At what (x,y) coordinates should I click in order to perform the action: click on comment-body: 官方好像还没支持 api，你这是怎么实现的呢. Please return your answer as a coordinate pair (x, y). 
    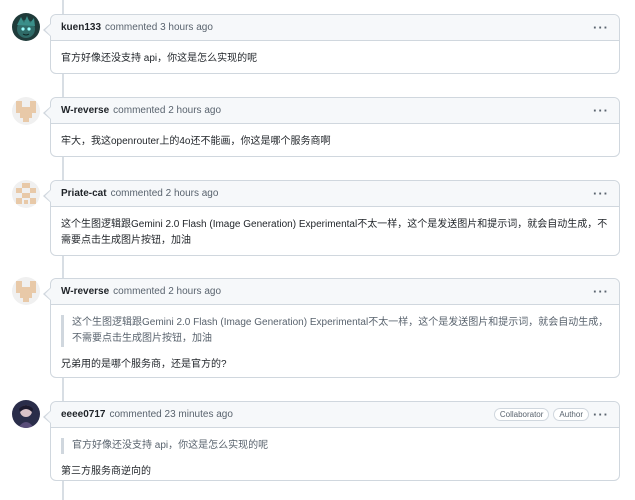
    Looking at the image, I should click on (335, 60).